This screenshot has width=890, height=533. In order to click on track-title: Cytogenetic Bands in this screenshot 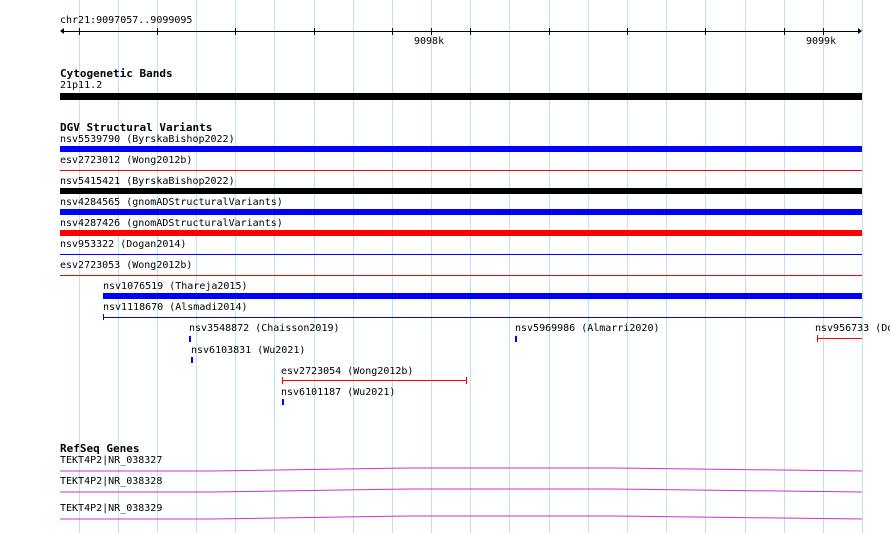, I will do `click(116, 73)`.